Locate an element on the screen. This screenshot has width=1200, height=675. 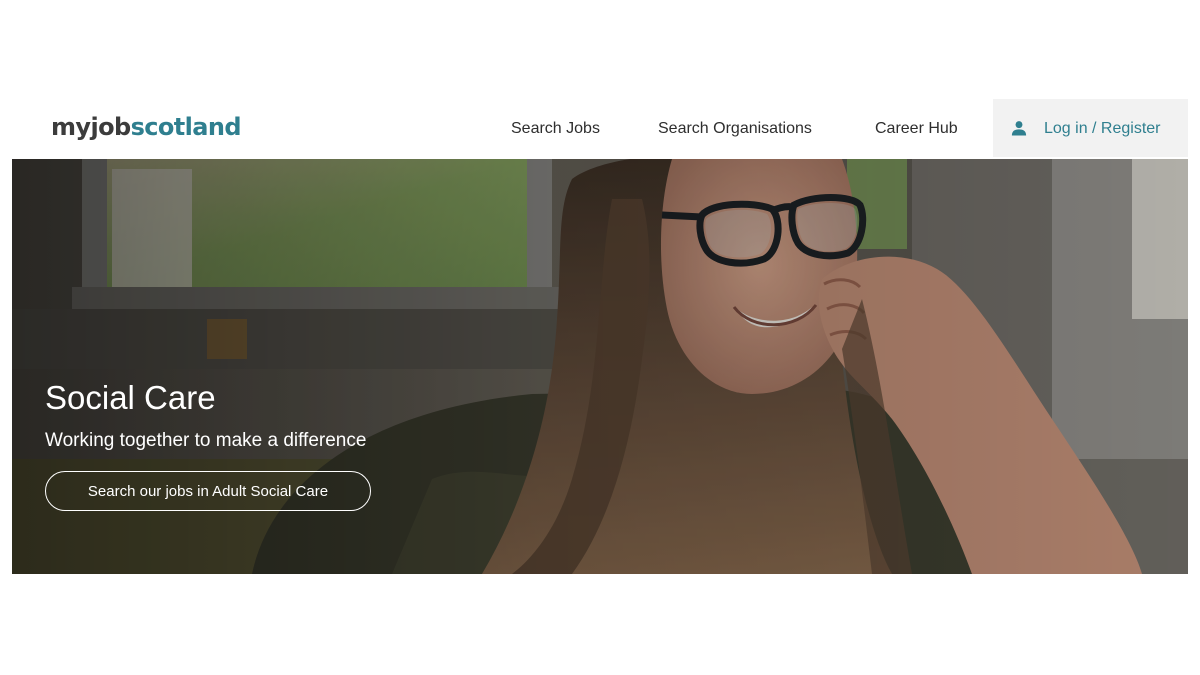
nav-search-jobs: Search Jobs is located at coordinates (555, 129).